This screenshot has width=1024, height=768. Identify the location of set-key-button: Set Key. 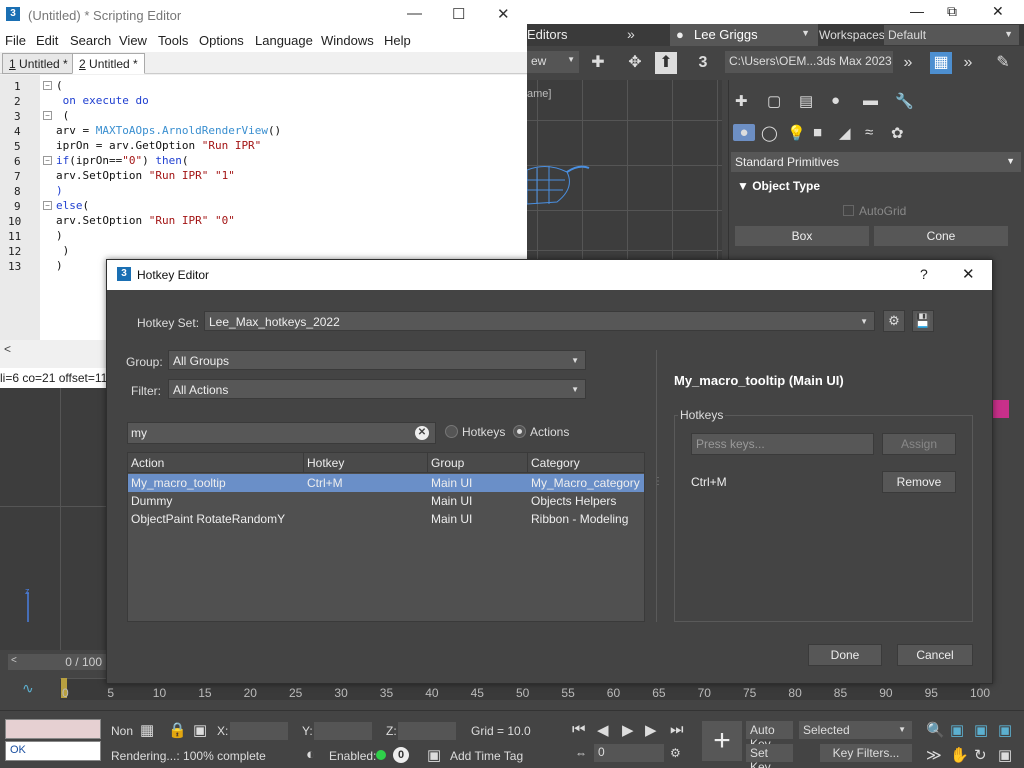
(769, 756).